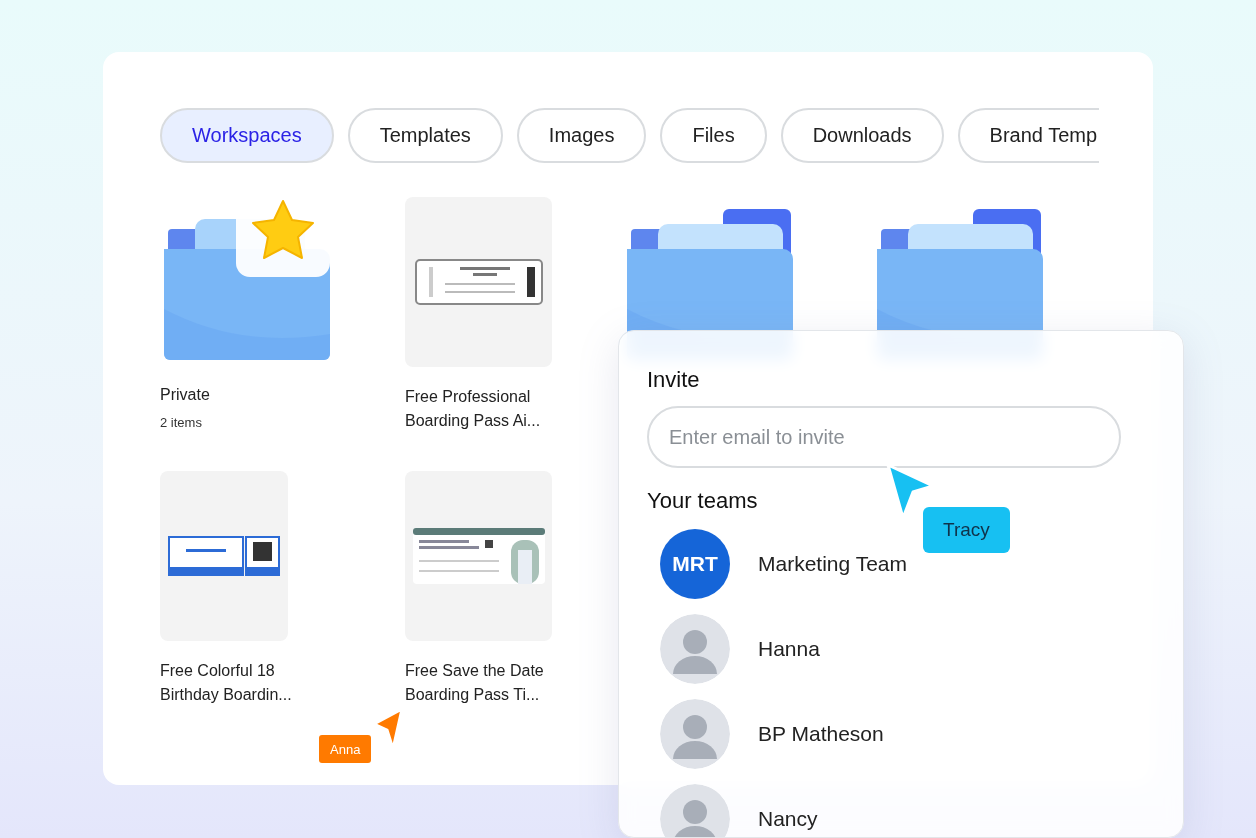 This screenshot has height=838, width=1256. What do you see at coordinates (1028, 135) in the screenshot?
I see `tab: Brand Temp` at bounding box center [1028, 135].